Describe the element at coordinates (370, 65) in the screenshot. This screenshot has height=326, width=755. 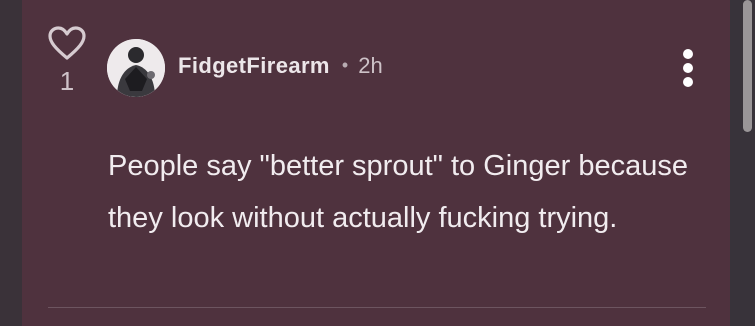
I see `timestamp: 2h` at that location.